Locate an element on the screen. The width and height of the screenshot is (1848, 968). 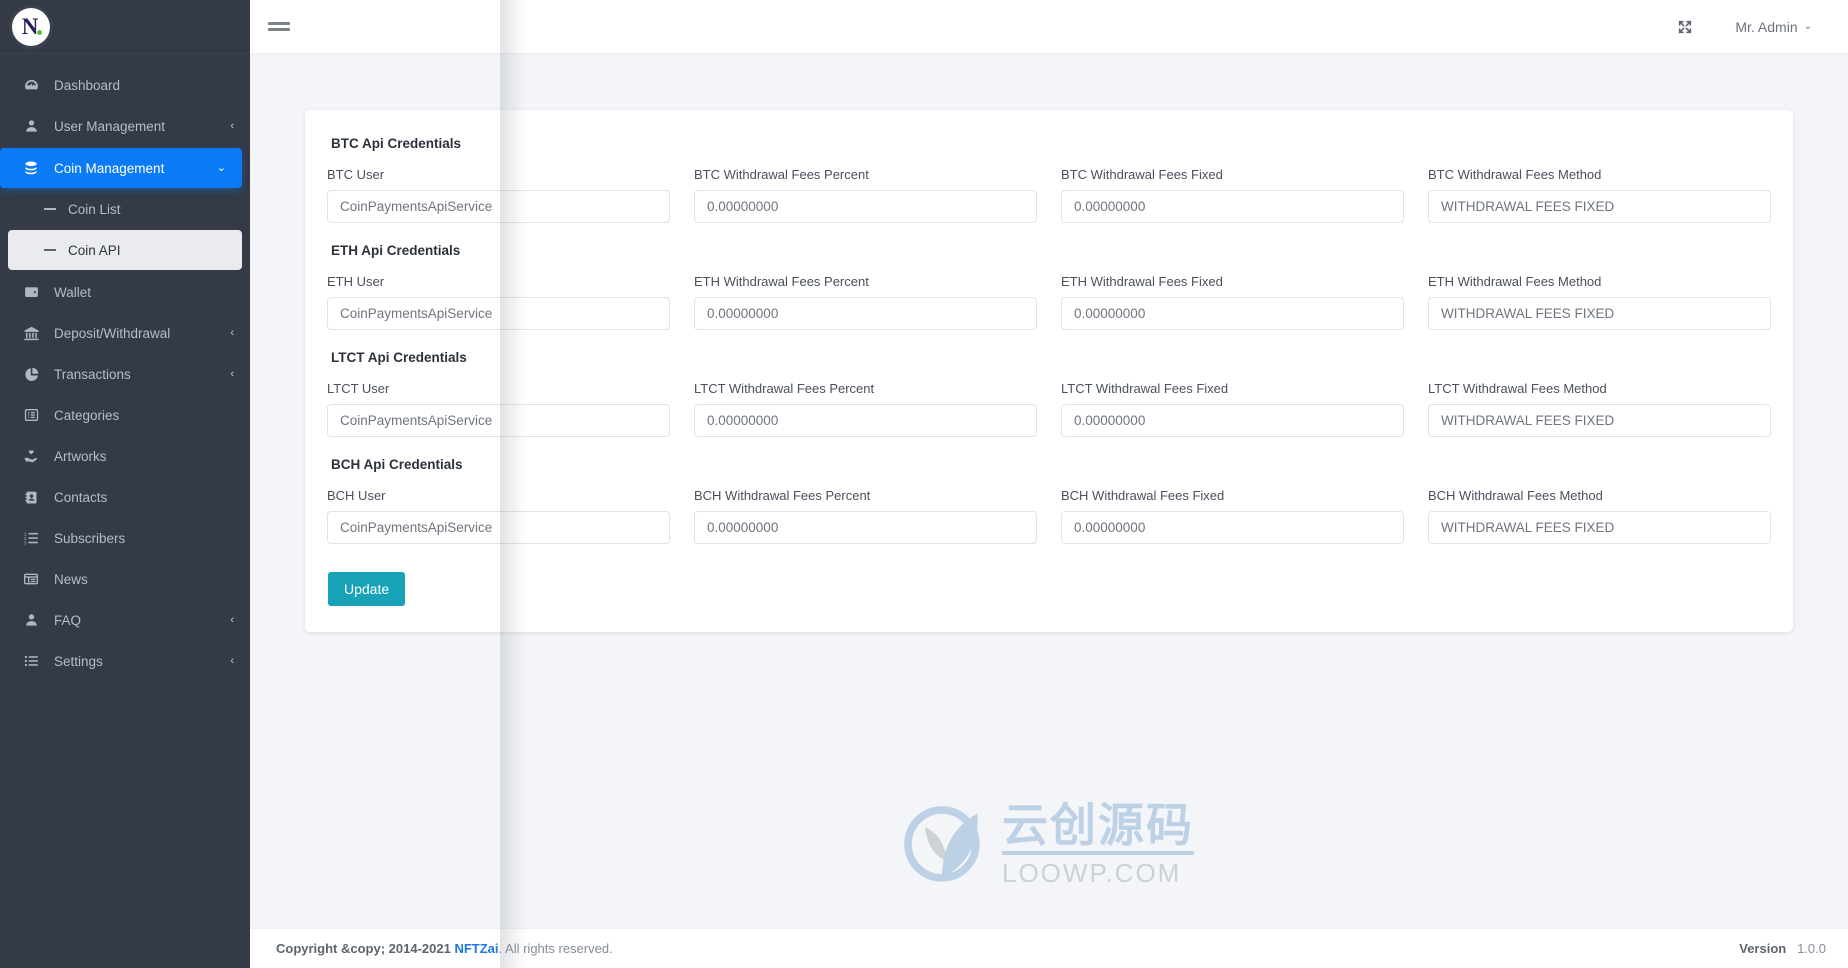
footer-brand-link: NFTZai is located at coordinates (476, 948).